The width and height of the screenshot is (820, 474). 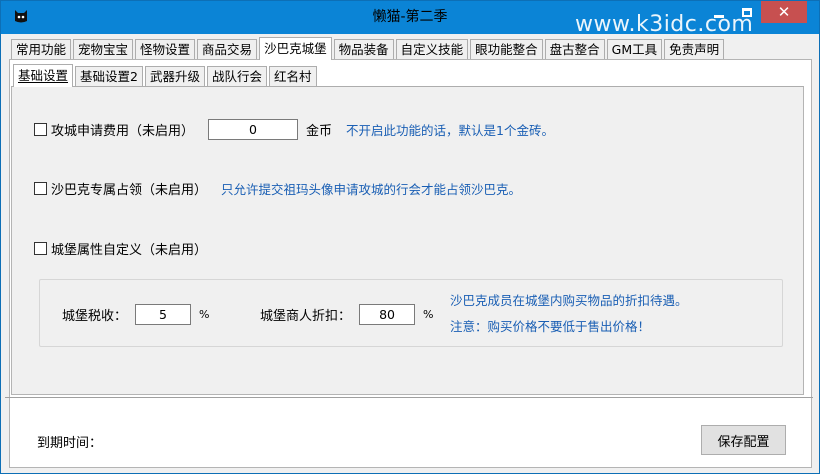 What do you see at coordinates (432, 49) in the screenshot?
I see `tab-custom-skills: 自定义技能` at bounding box center [432, 49].